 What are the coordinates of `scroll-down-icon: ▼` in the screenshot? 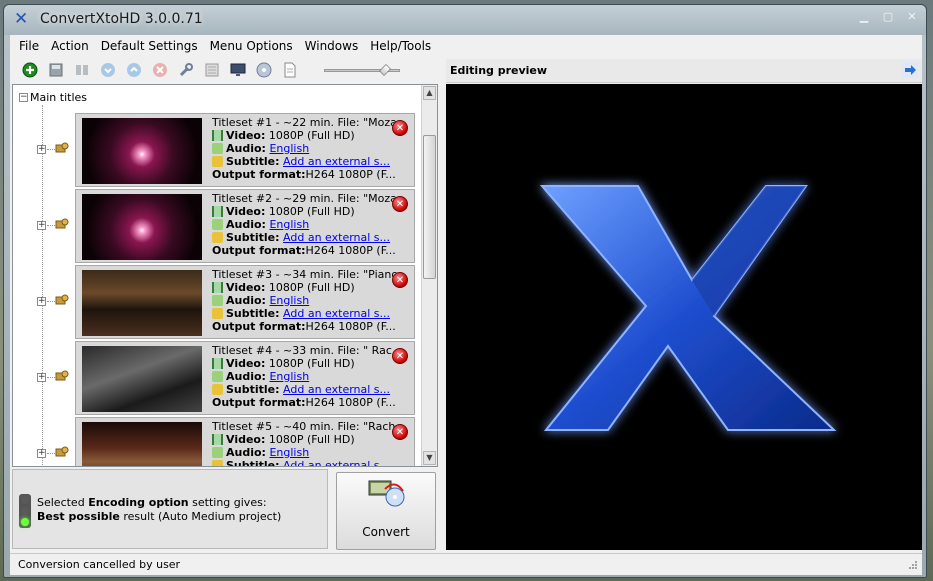 It's located at (429, 458).